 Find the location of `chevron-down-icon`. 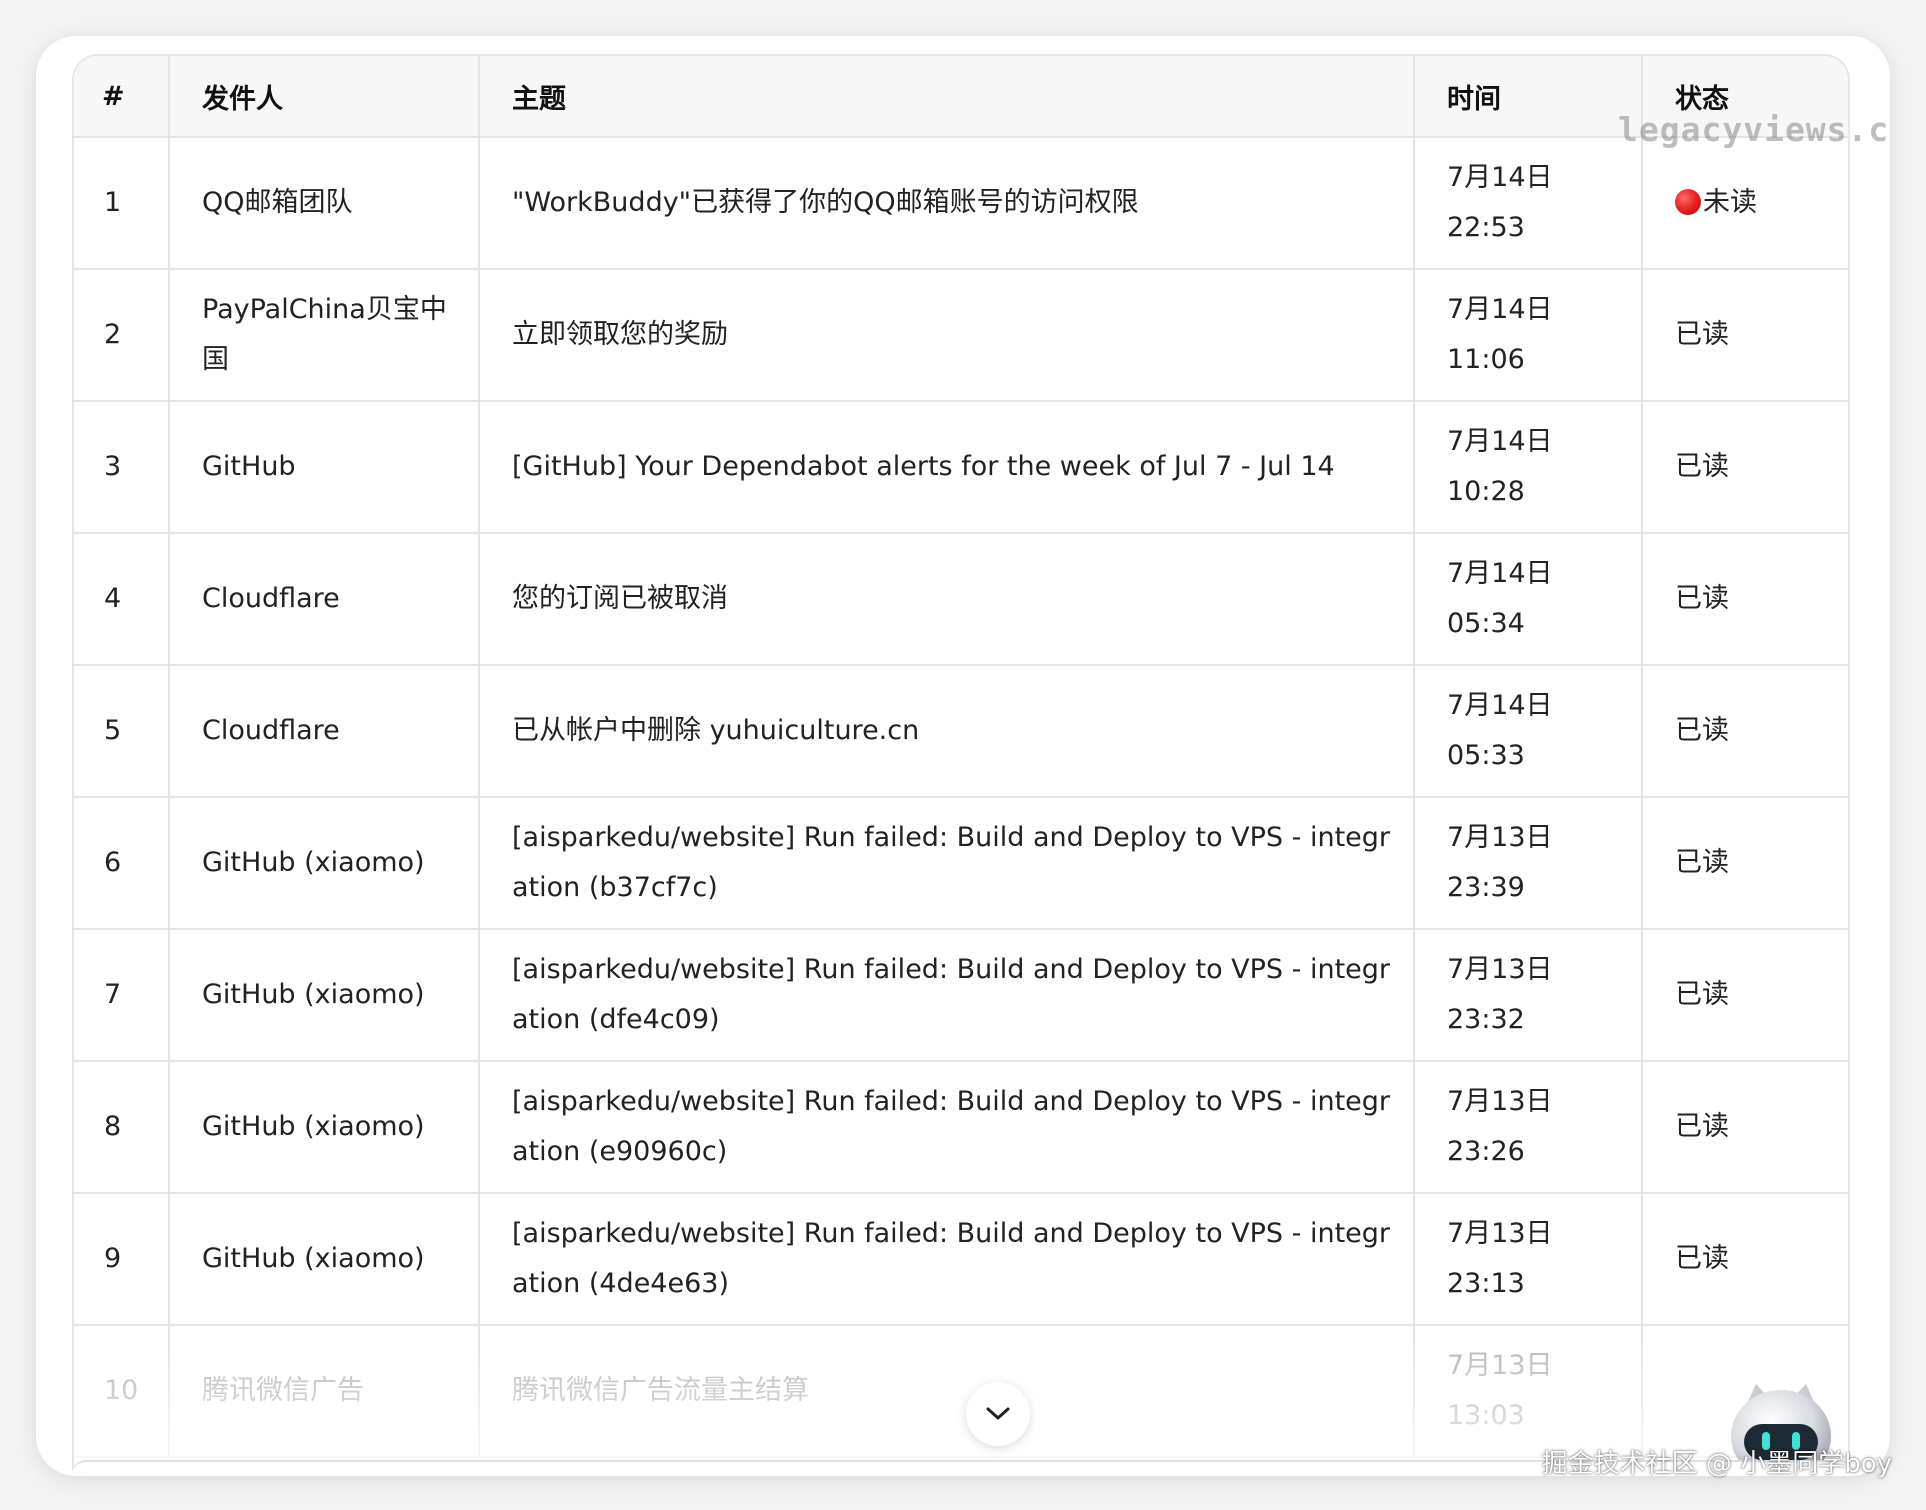

chevron-down-icon is located at coordinates (998, 1413).